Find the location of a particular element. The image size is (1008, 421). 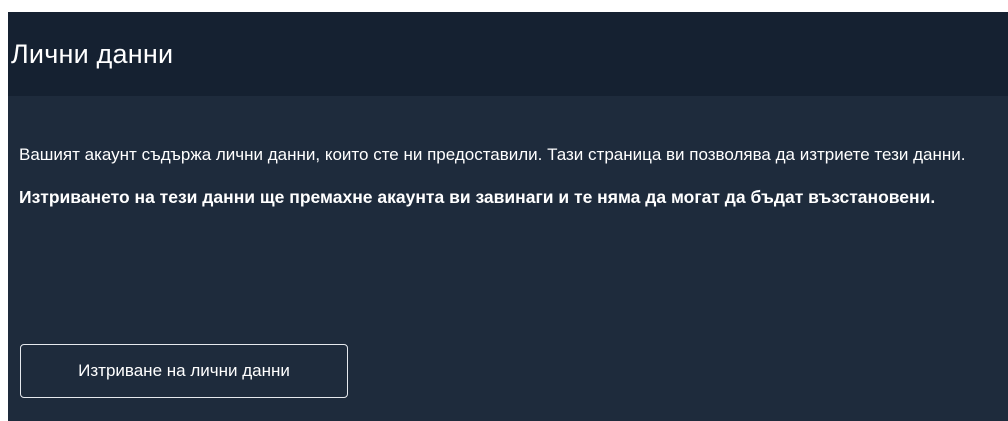

page-title: Лични данни is located at coordinates (92, 53).